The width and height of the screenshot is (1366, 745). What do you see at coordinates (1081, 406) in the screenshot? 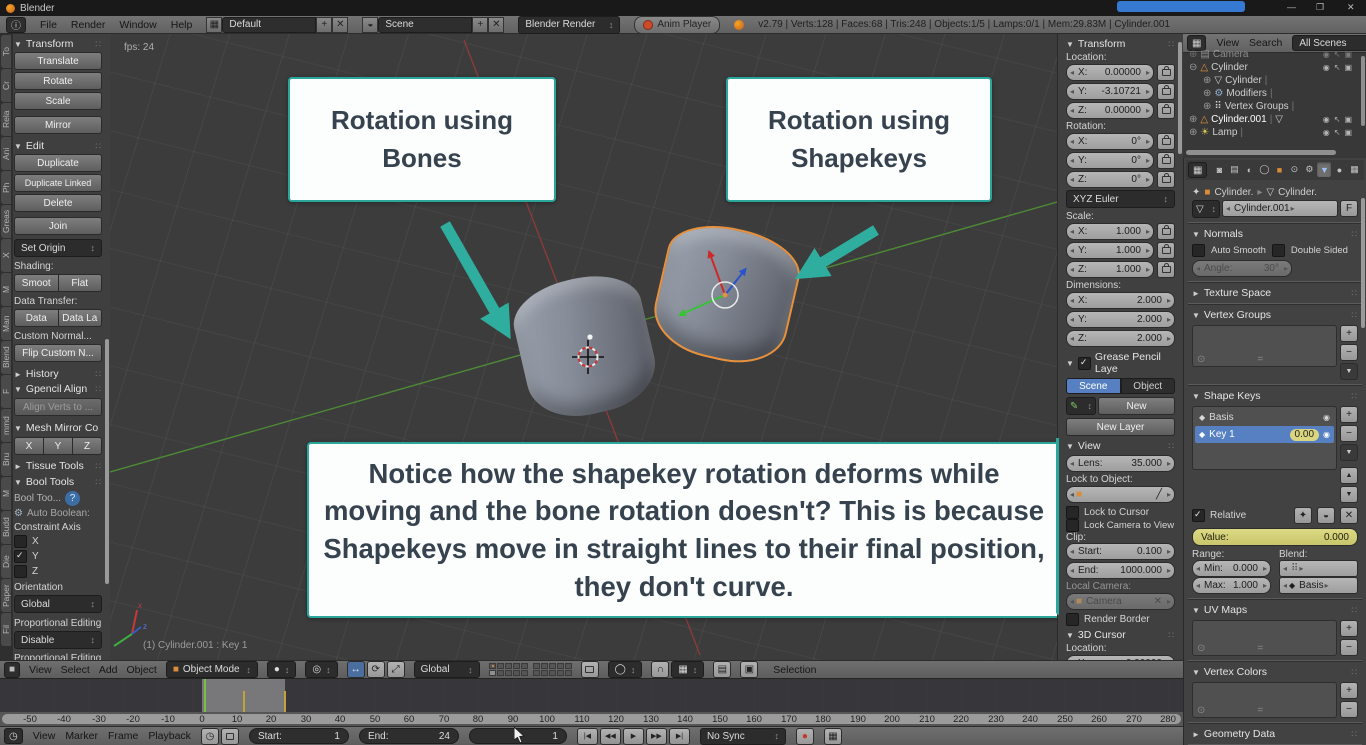
I see `pencil-icon: ✎` at bounding box center [1081, 406].